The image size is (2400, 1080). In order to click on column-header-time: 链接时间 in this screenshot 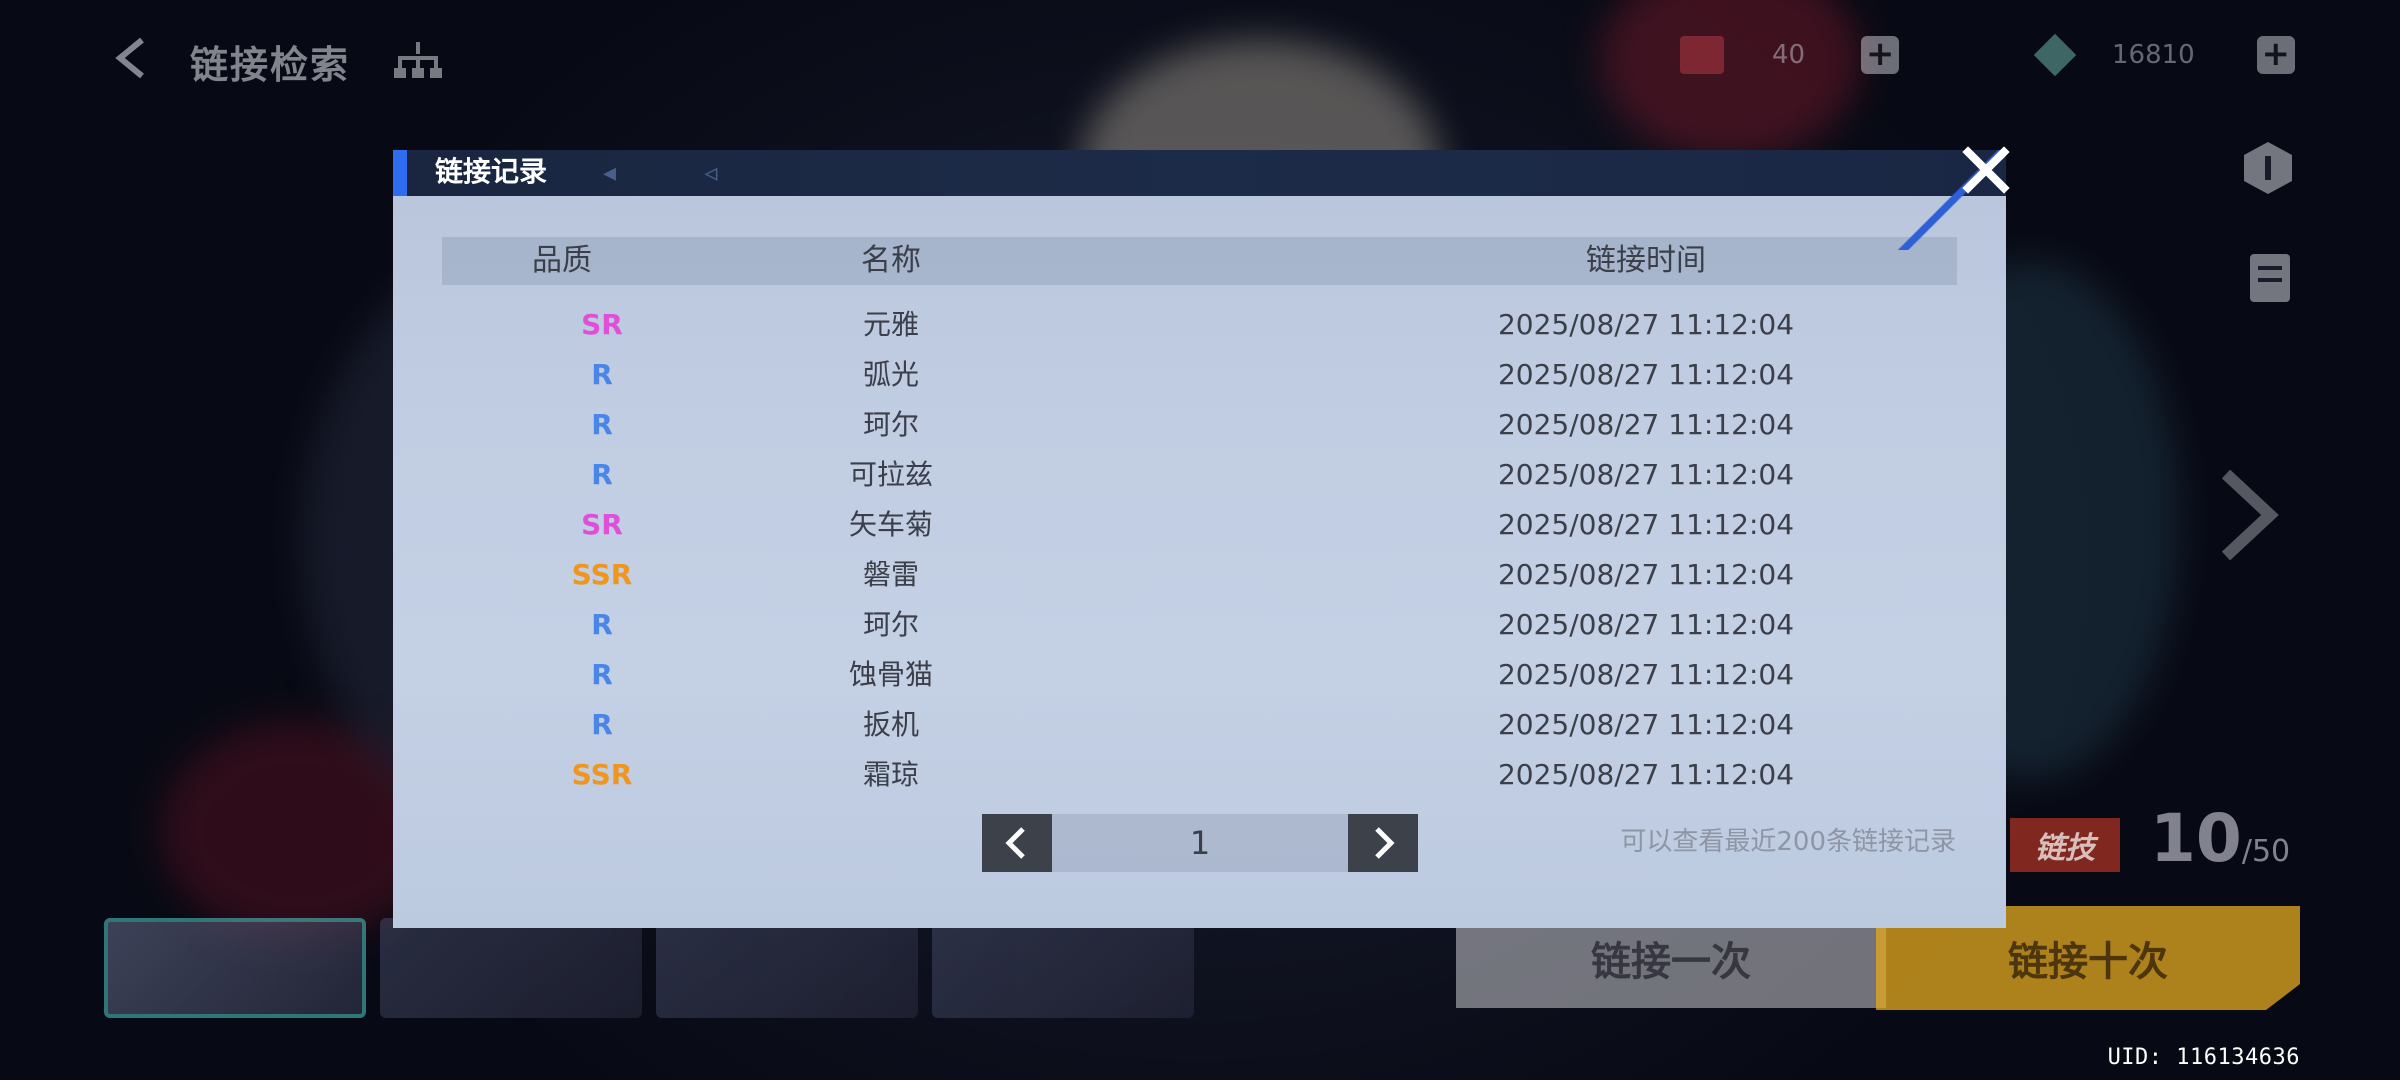, I will do `click(1646, 260)`.